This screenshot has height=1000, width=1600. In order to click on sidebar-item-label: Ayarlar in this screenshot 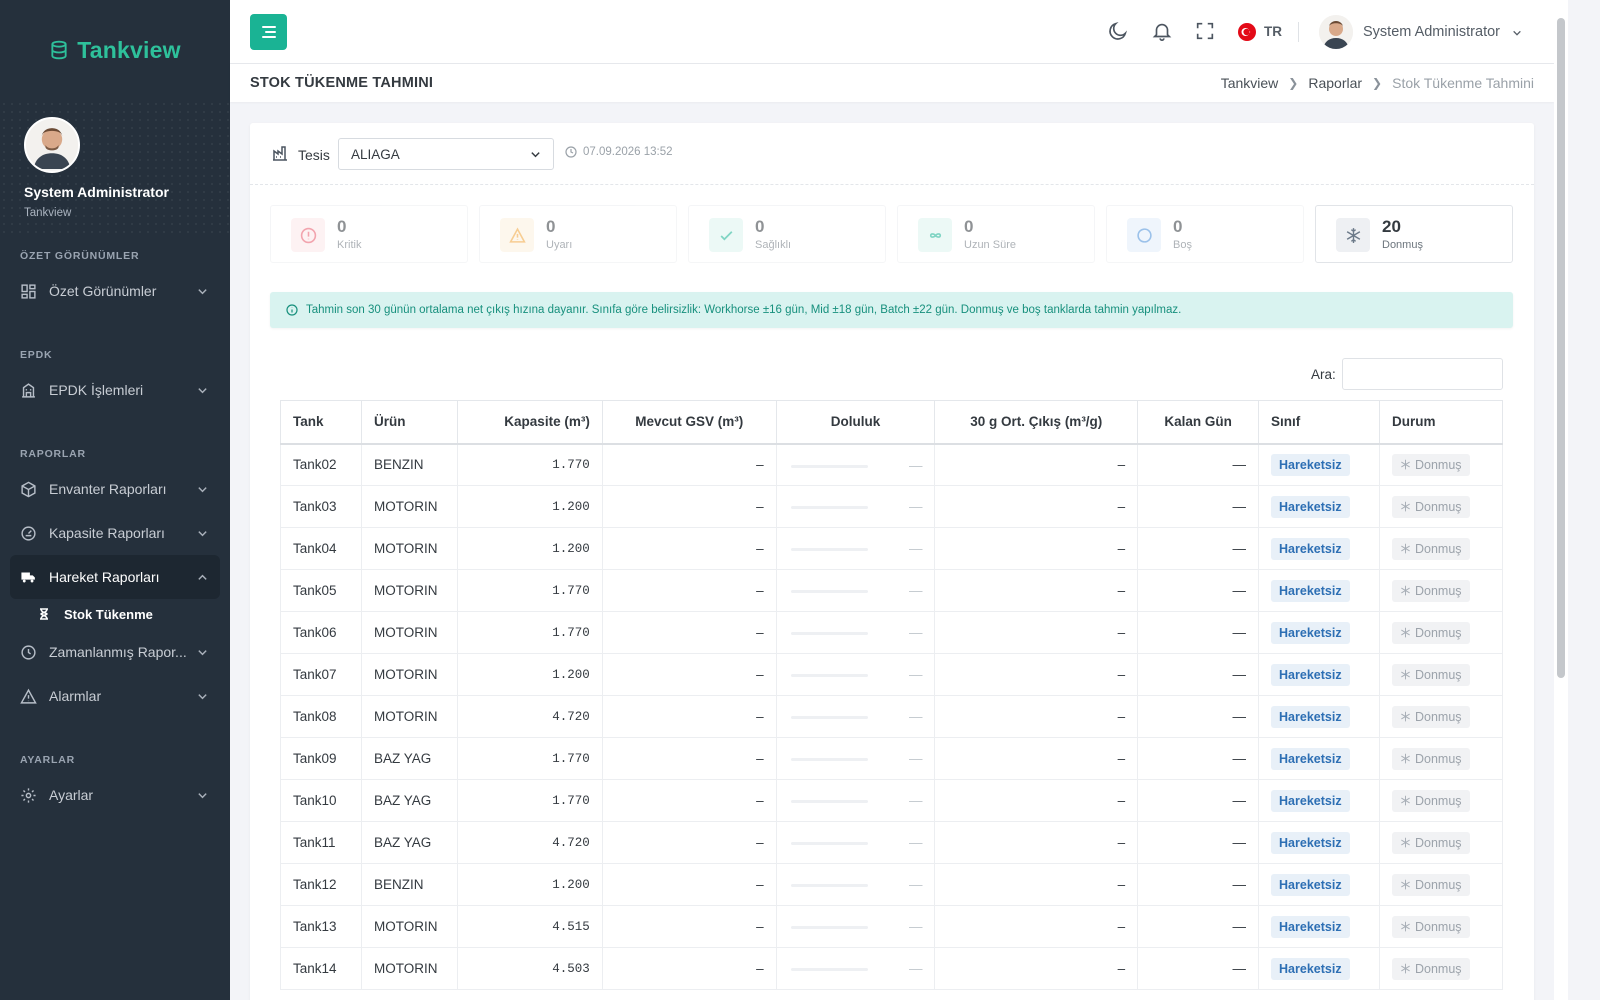, I will do `click(71, 795)`.